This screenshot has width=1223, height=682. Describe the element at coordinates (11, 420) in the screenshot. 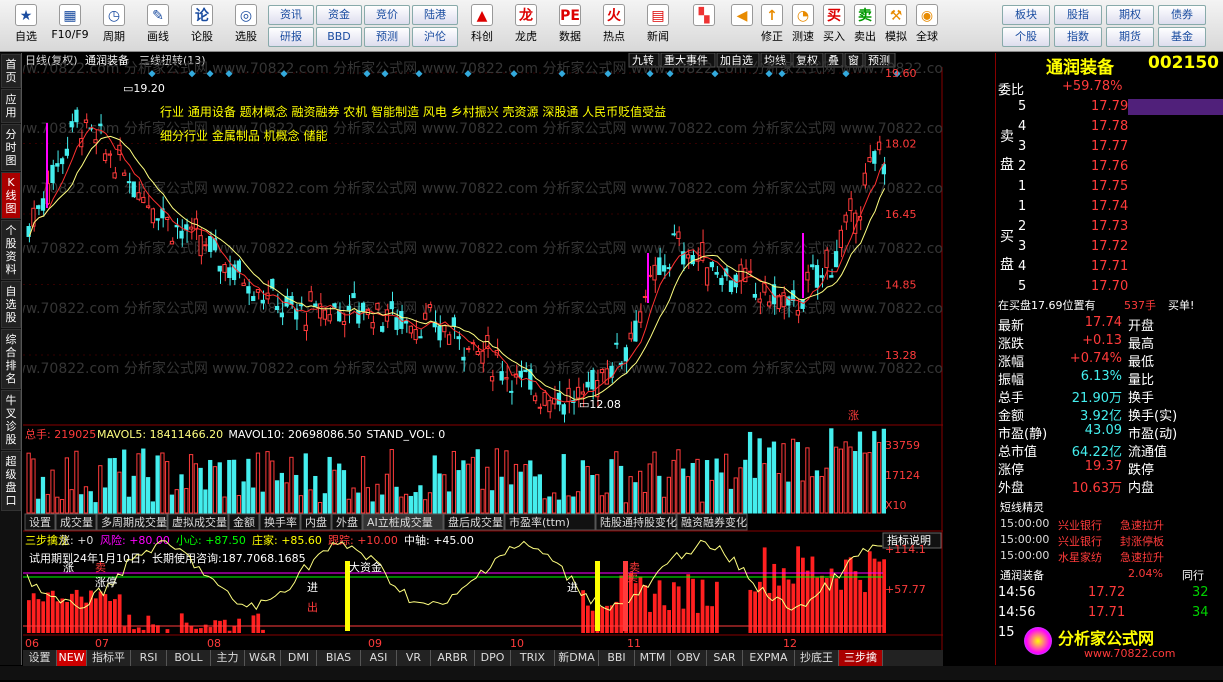

I see `sidebar-item-7: 牛叉诊股` at that location.